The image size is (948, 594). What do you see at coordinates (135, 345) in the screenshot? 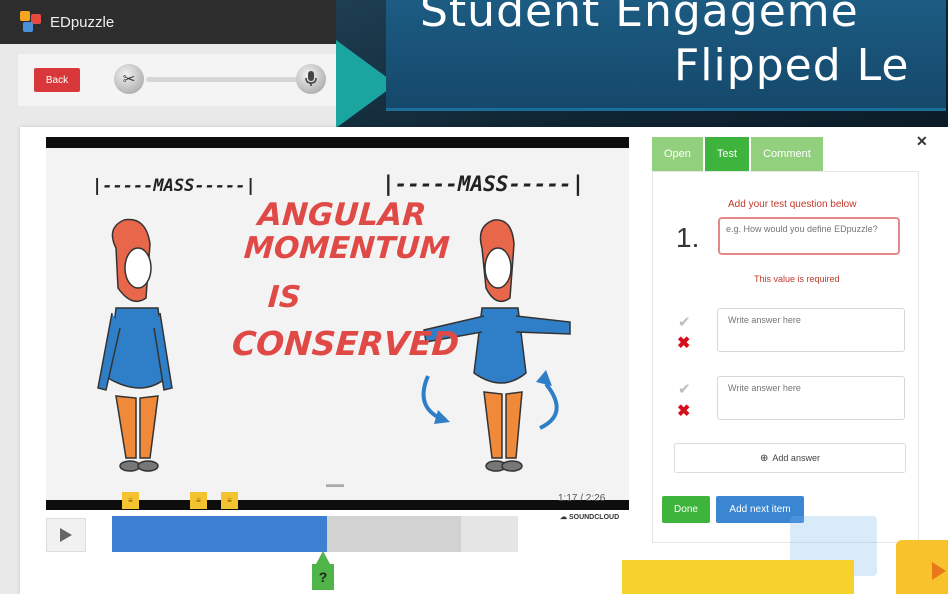
I see `left-figure` at bounding box center [135, 345].